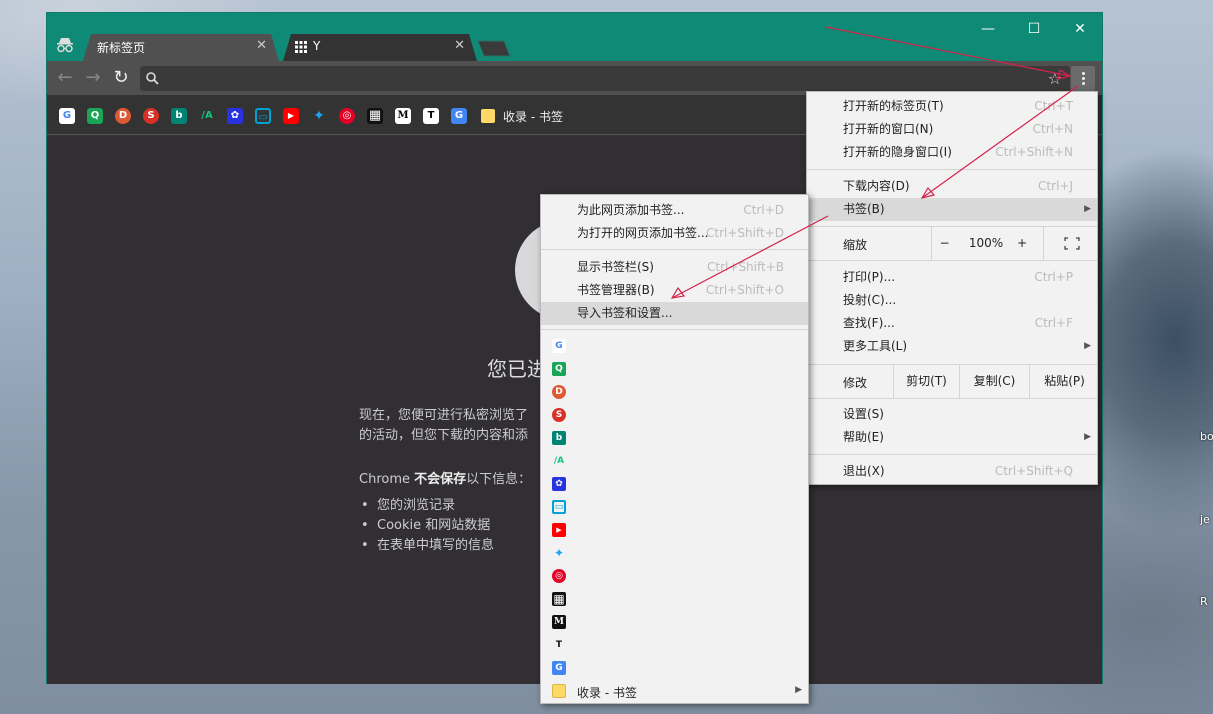  Describe the element at coordinates (674, 484) in the screenshot. I see `bookmark-item: ✿` at that location.